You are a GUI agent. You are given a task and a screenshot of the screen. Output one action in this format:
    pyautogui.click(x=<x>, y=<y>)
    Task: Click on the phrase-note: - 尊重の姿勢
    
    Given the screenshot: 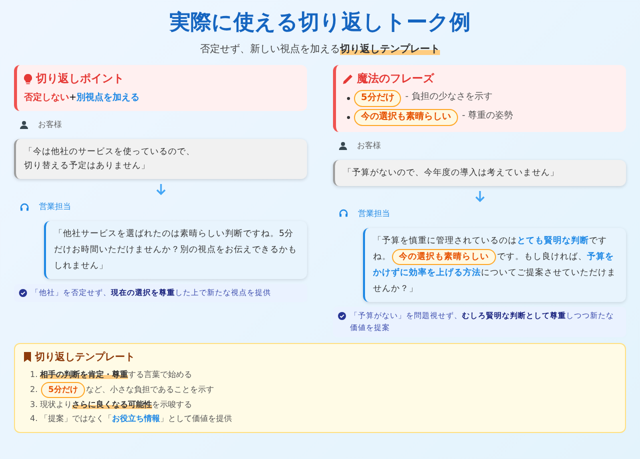 What is the action you would take?
    pyautogui.click(x=488, y=117)
    